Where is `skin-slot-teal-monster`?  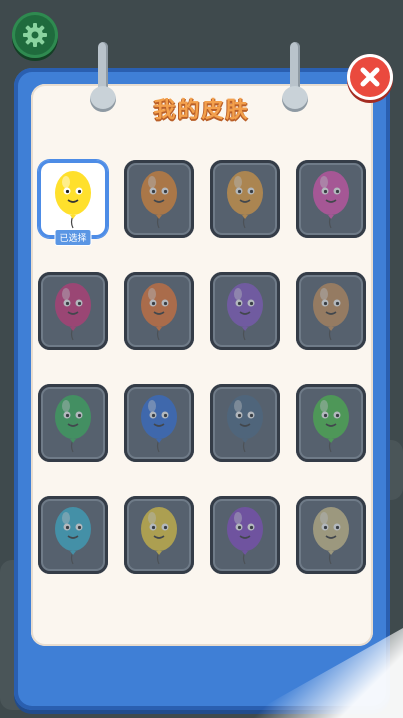
skin-slot-teal-monster is located at coordinates (73, 535).